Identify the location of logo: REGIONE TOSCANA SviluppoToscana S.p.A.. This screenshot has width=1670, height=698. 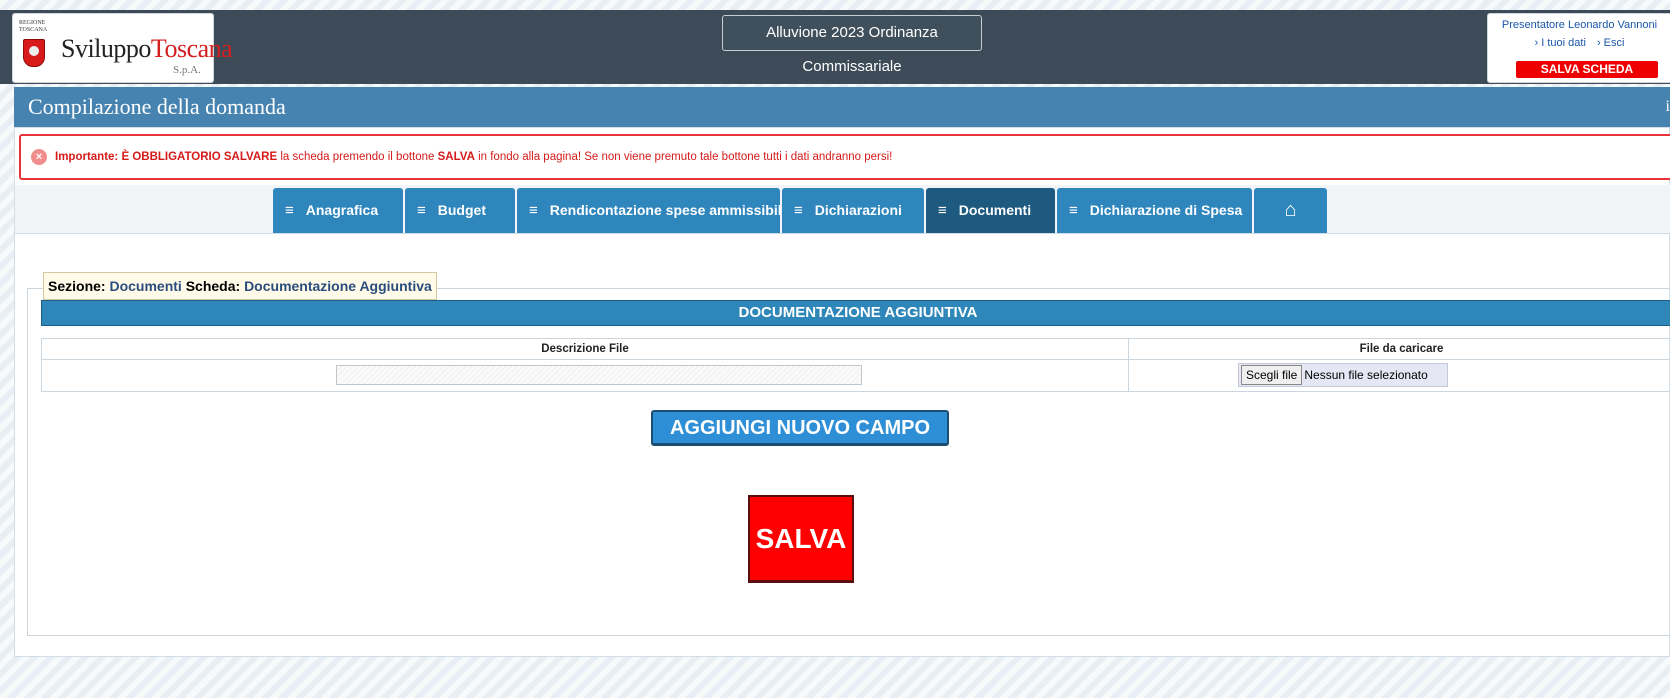
(122, 48).